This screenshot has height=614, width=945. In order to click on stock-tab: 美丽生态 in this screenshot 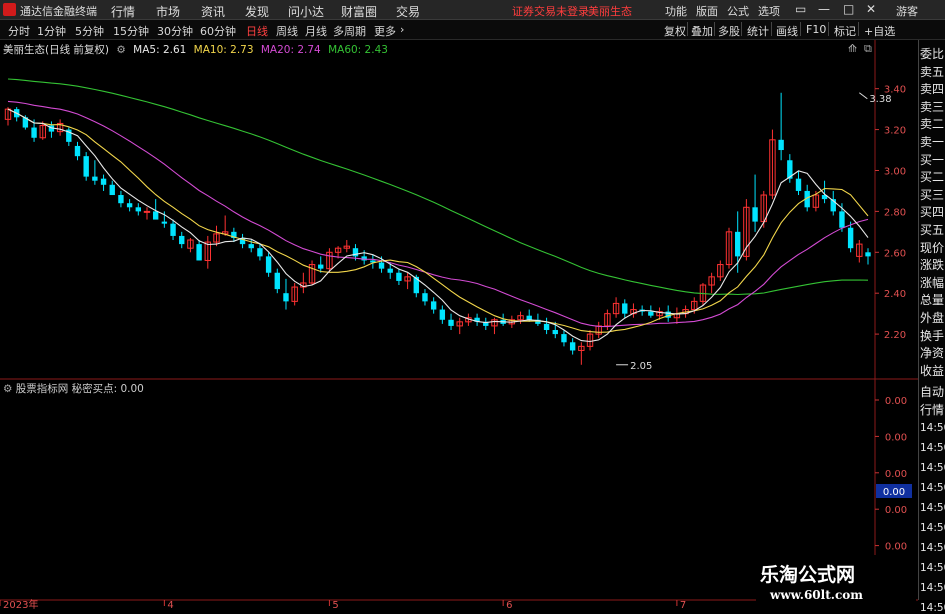, I will do `click(610, 11)`.